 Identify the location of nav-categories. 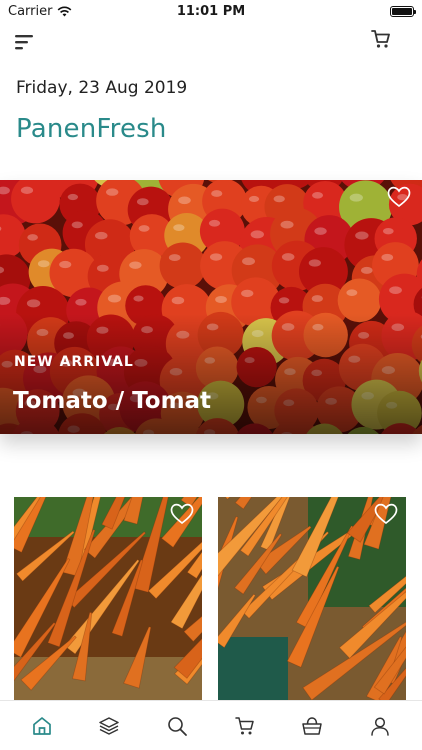
(109, 726).